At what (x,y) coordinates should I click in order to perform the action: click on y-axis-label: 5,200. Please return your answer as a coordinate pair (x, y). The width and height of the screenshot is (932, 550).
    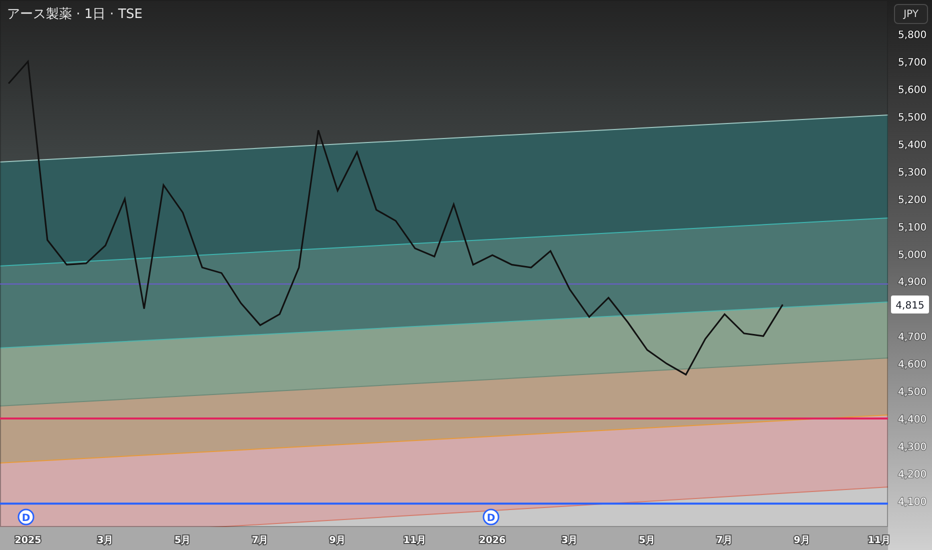
    Looking at the image, I should click on (912, 200).